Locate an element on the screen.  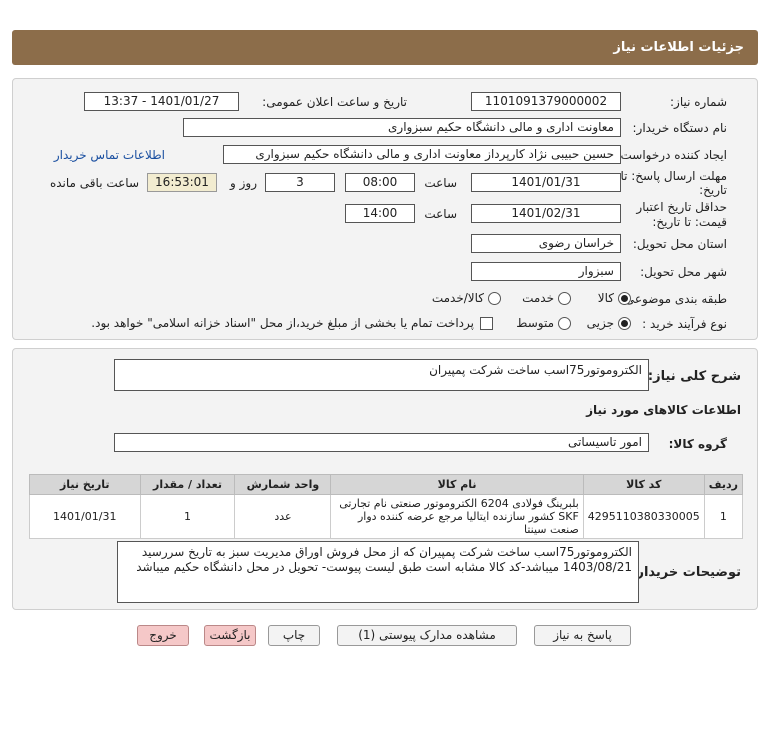
need-number-field: 1101091379000002 is located at coordinates (546, 101).